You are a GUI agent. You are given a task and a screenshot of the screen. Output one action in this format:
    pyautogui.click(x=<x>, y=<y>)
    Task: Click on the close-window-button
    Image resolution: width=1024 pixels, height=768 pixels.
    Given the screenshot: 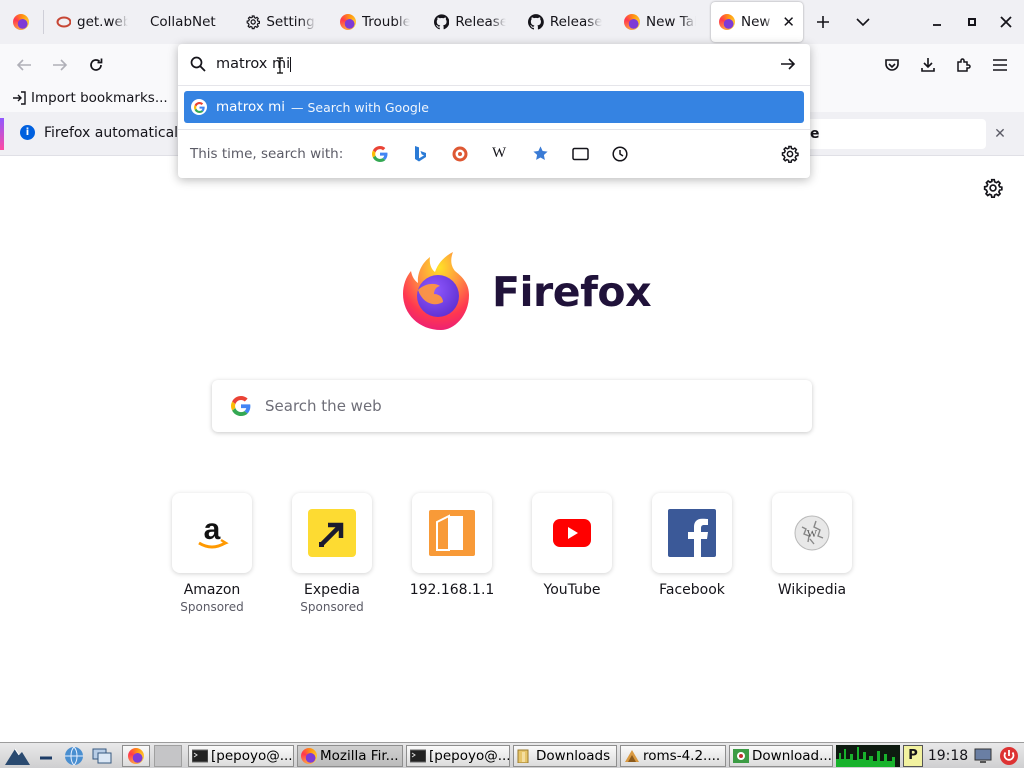 What is the action you would take?
    pyautogui.click(x=1006, y=22)
    